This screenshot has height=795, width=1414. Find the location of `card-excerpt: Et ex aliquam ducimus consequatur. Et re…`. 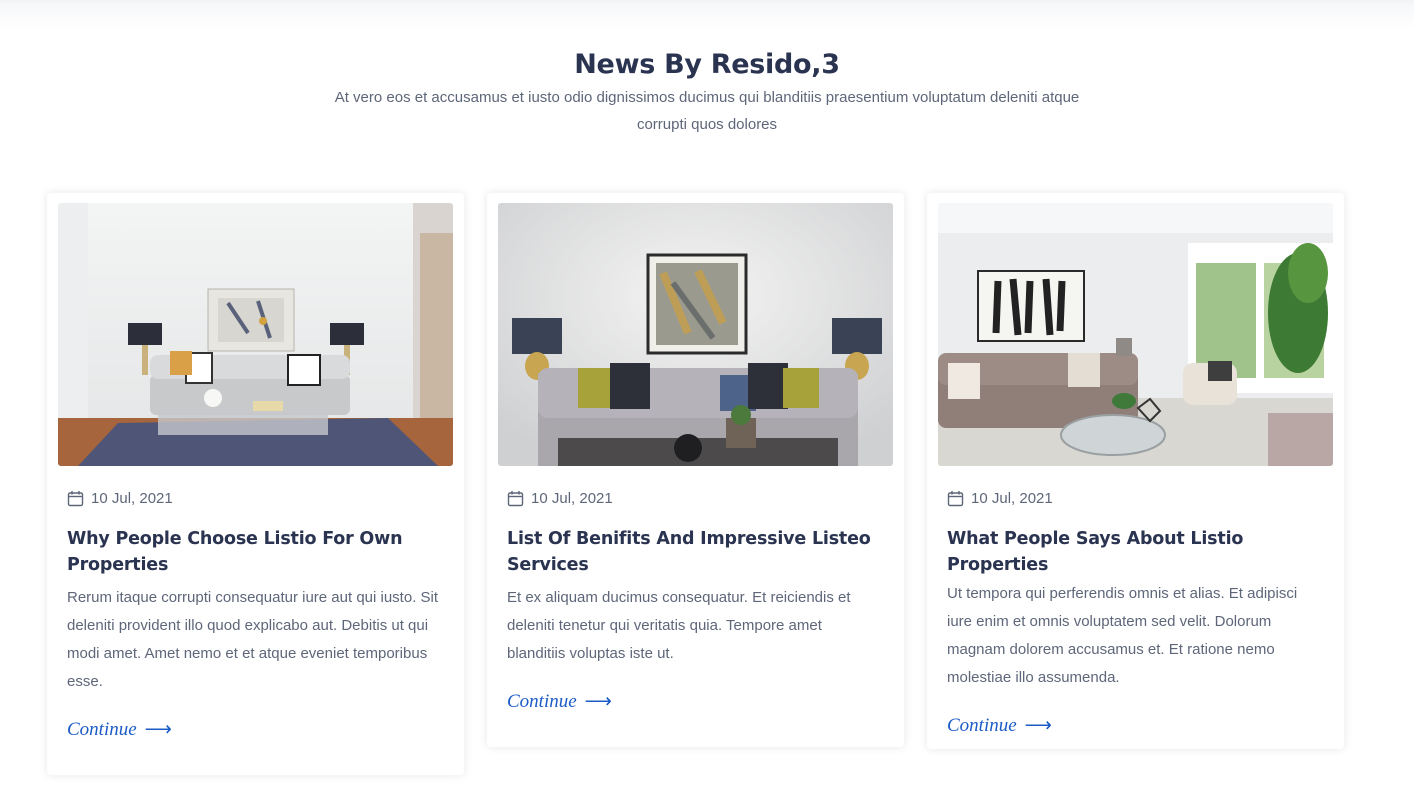

card-excerpt: Et ex aliquam ducimus consequatur. Et re… is located at coordinates (679, 625).